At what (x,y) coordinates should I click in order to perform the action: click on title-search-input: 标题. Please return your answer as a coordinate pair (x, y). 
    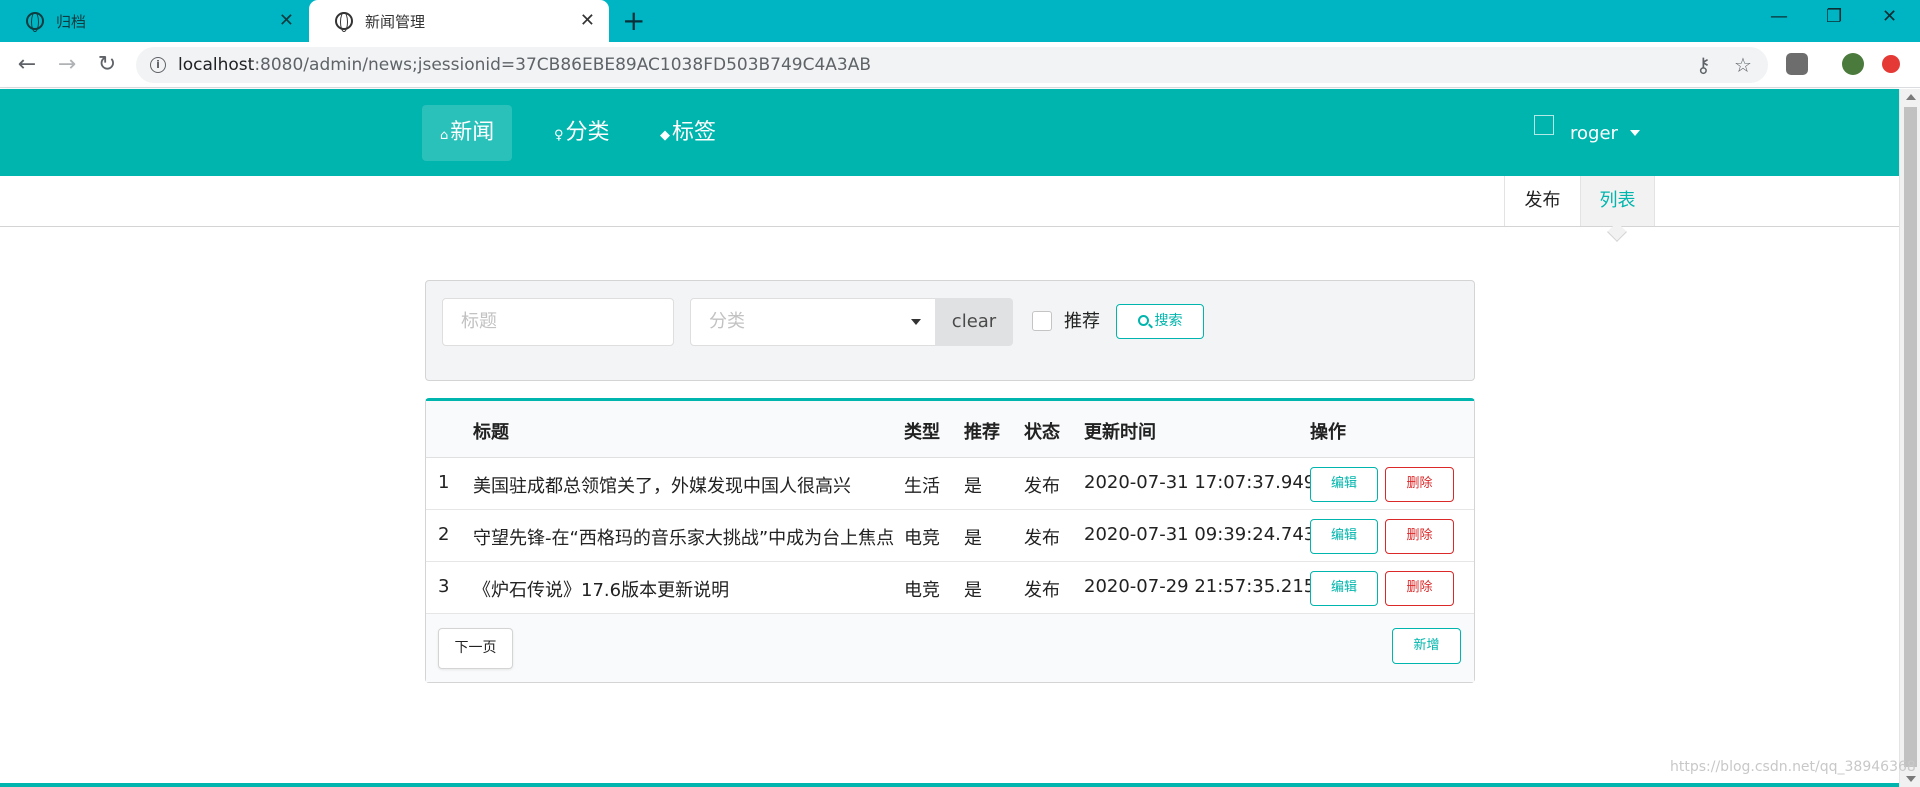
    Looking at the image, I should click on (558, 322).